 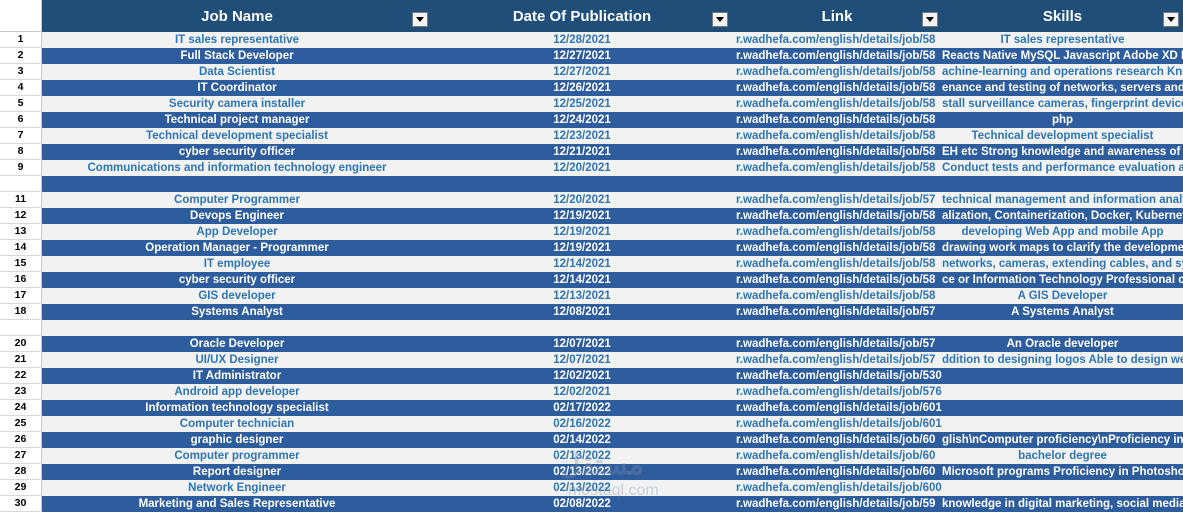 What do you see at coordinates (237, 72) in the screenshot?
I see `cell-job-name: Data Scientist` at bounding box center [237, 72].